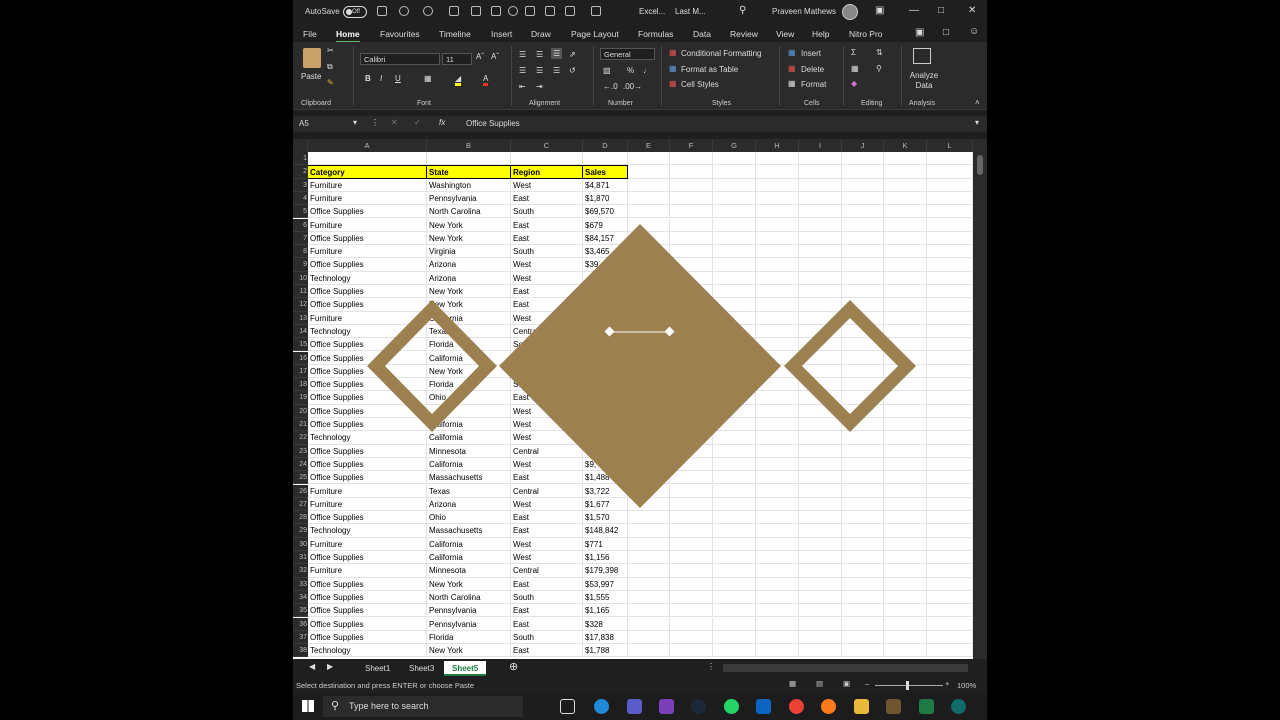 This screenshot has width=1280, height=720. I want to click on fill-color-icon: ◢, so click(458, 80).